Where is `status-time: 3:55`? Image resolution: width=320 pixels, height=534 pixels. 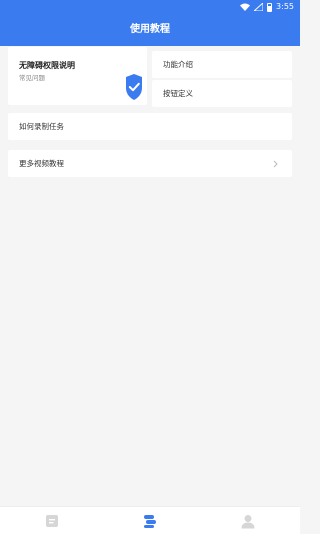
status-time: 3:55 is located at coordinates (285, 6).